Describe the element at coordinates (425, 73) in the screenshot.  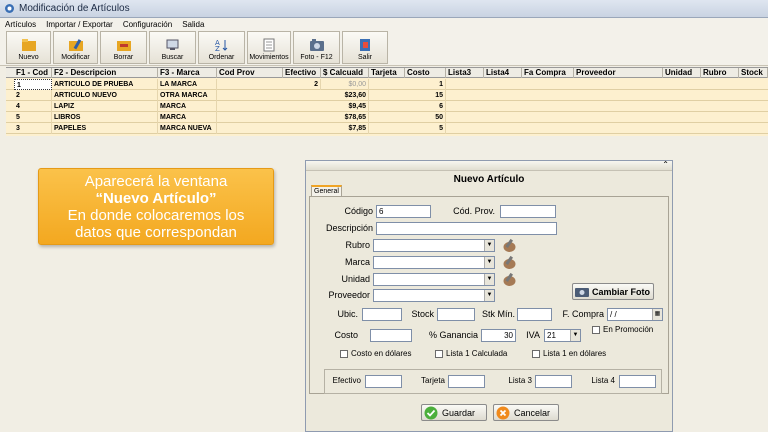
I see `col-header-costo: Costo` at that location.